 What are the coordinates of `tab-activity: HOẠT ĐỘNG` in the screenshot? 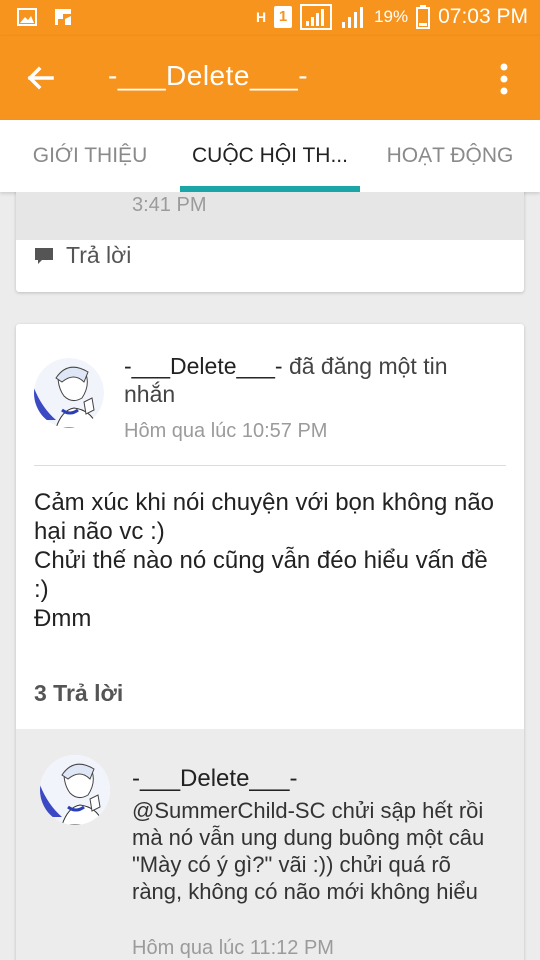 It's located at (450, 156).